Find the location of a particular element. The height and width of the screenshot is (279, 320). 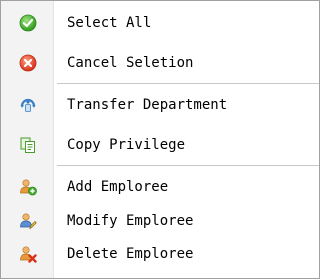

menu-item-select-all: Select All is located at coordinates (160, 23).